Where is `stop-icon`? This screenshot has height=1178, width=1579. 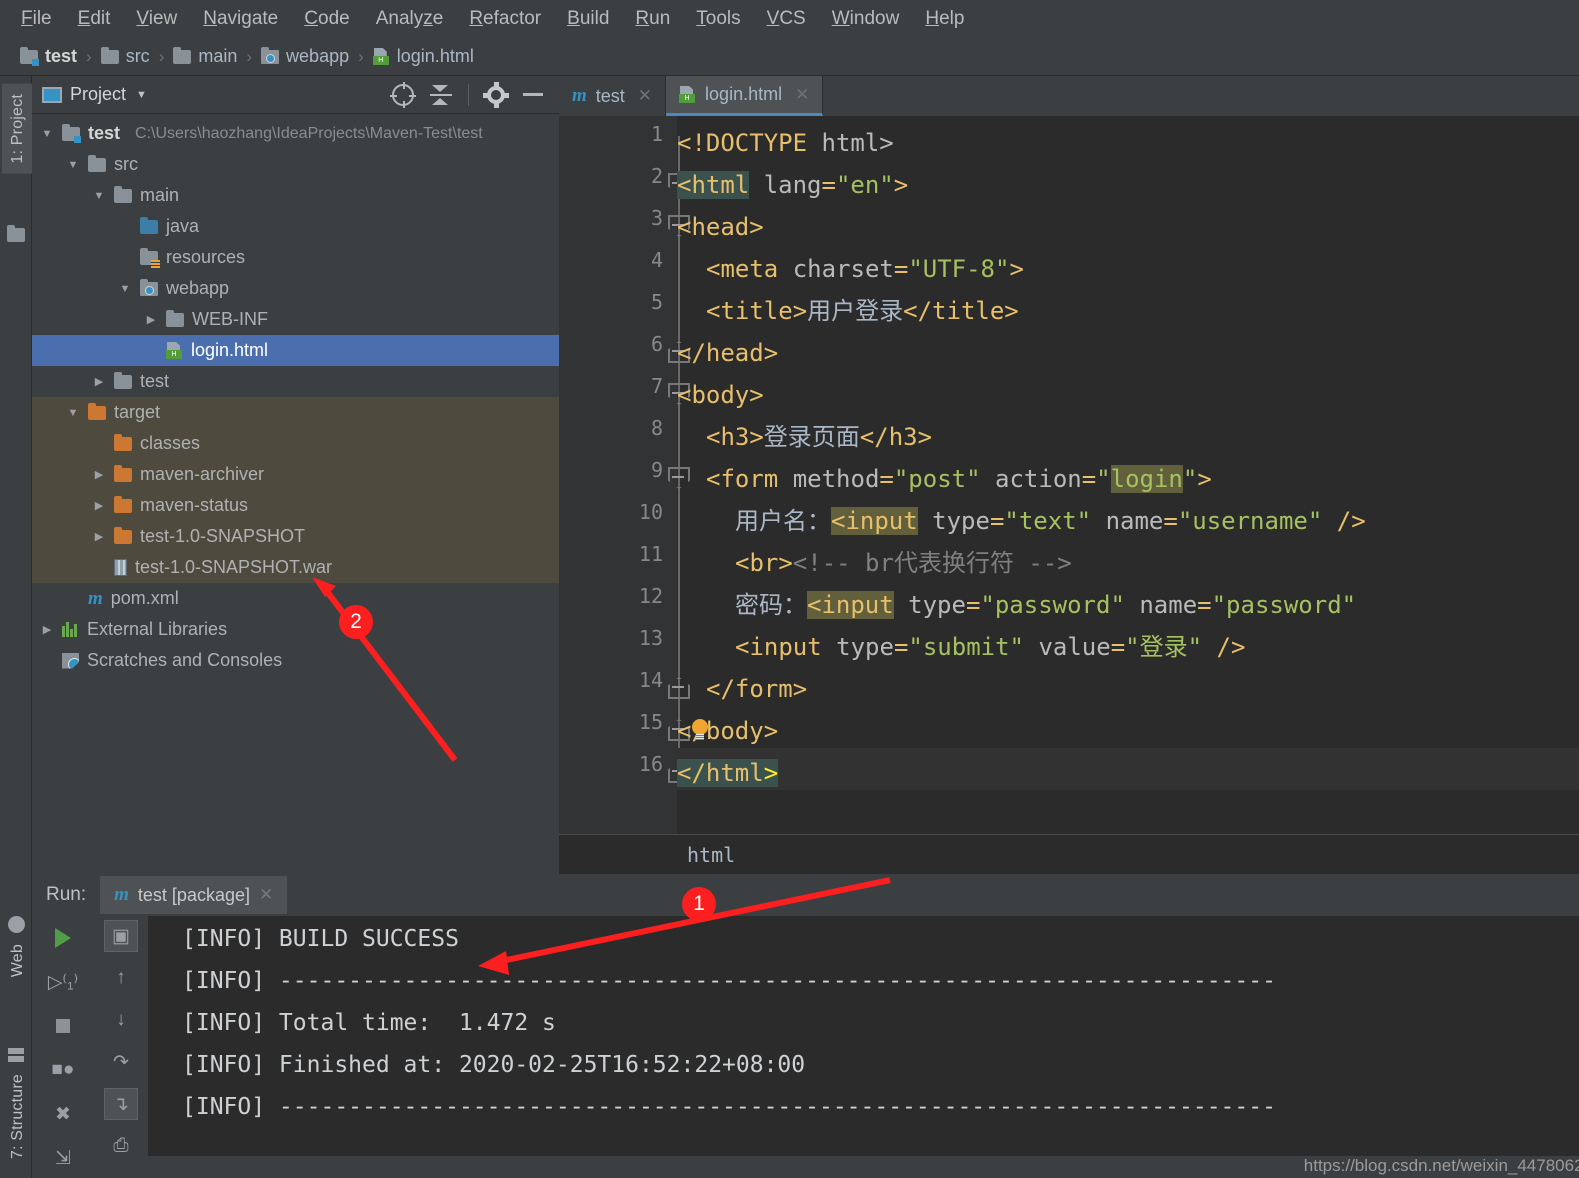 stop-icon is located at coordinates (63, 1026).